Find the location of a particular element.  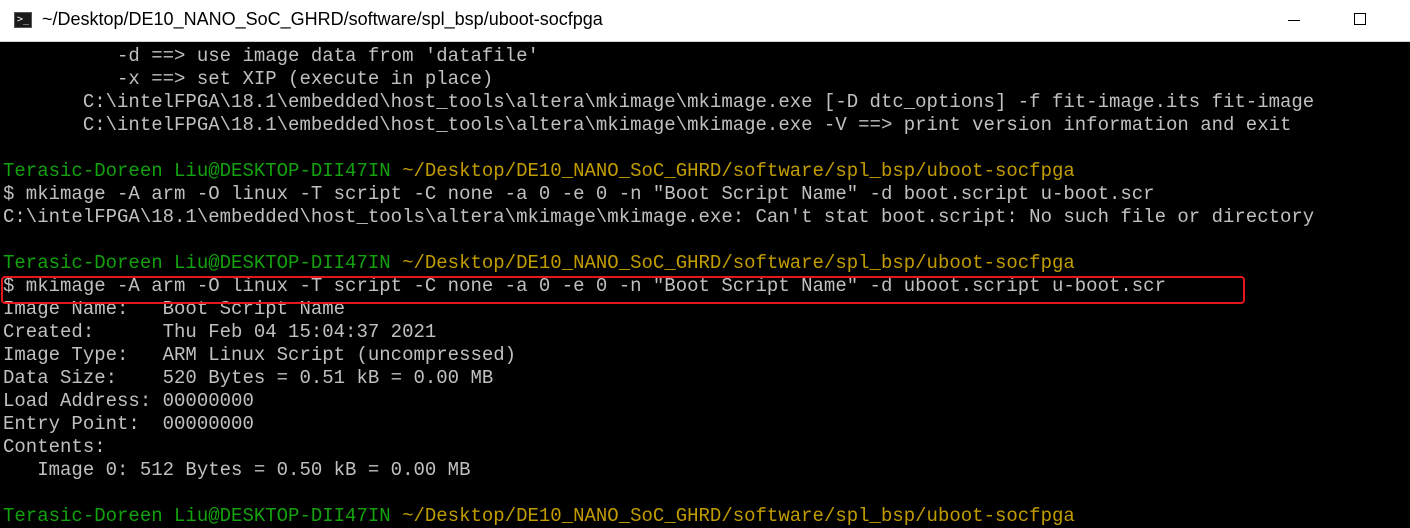

output-line: Image Name: Boot Script Name is located at coordinates (174, 309).